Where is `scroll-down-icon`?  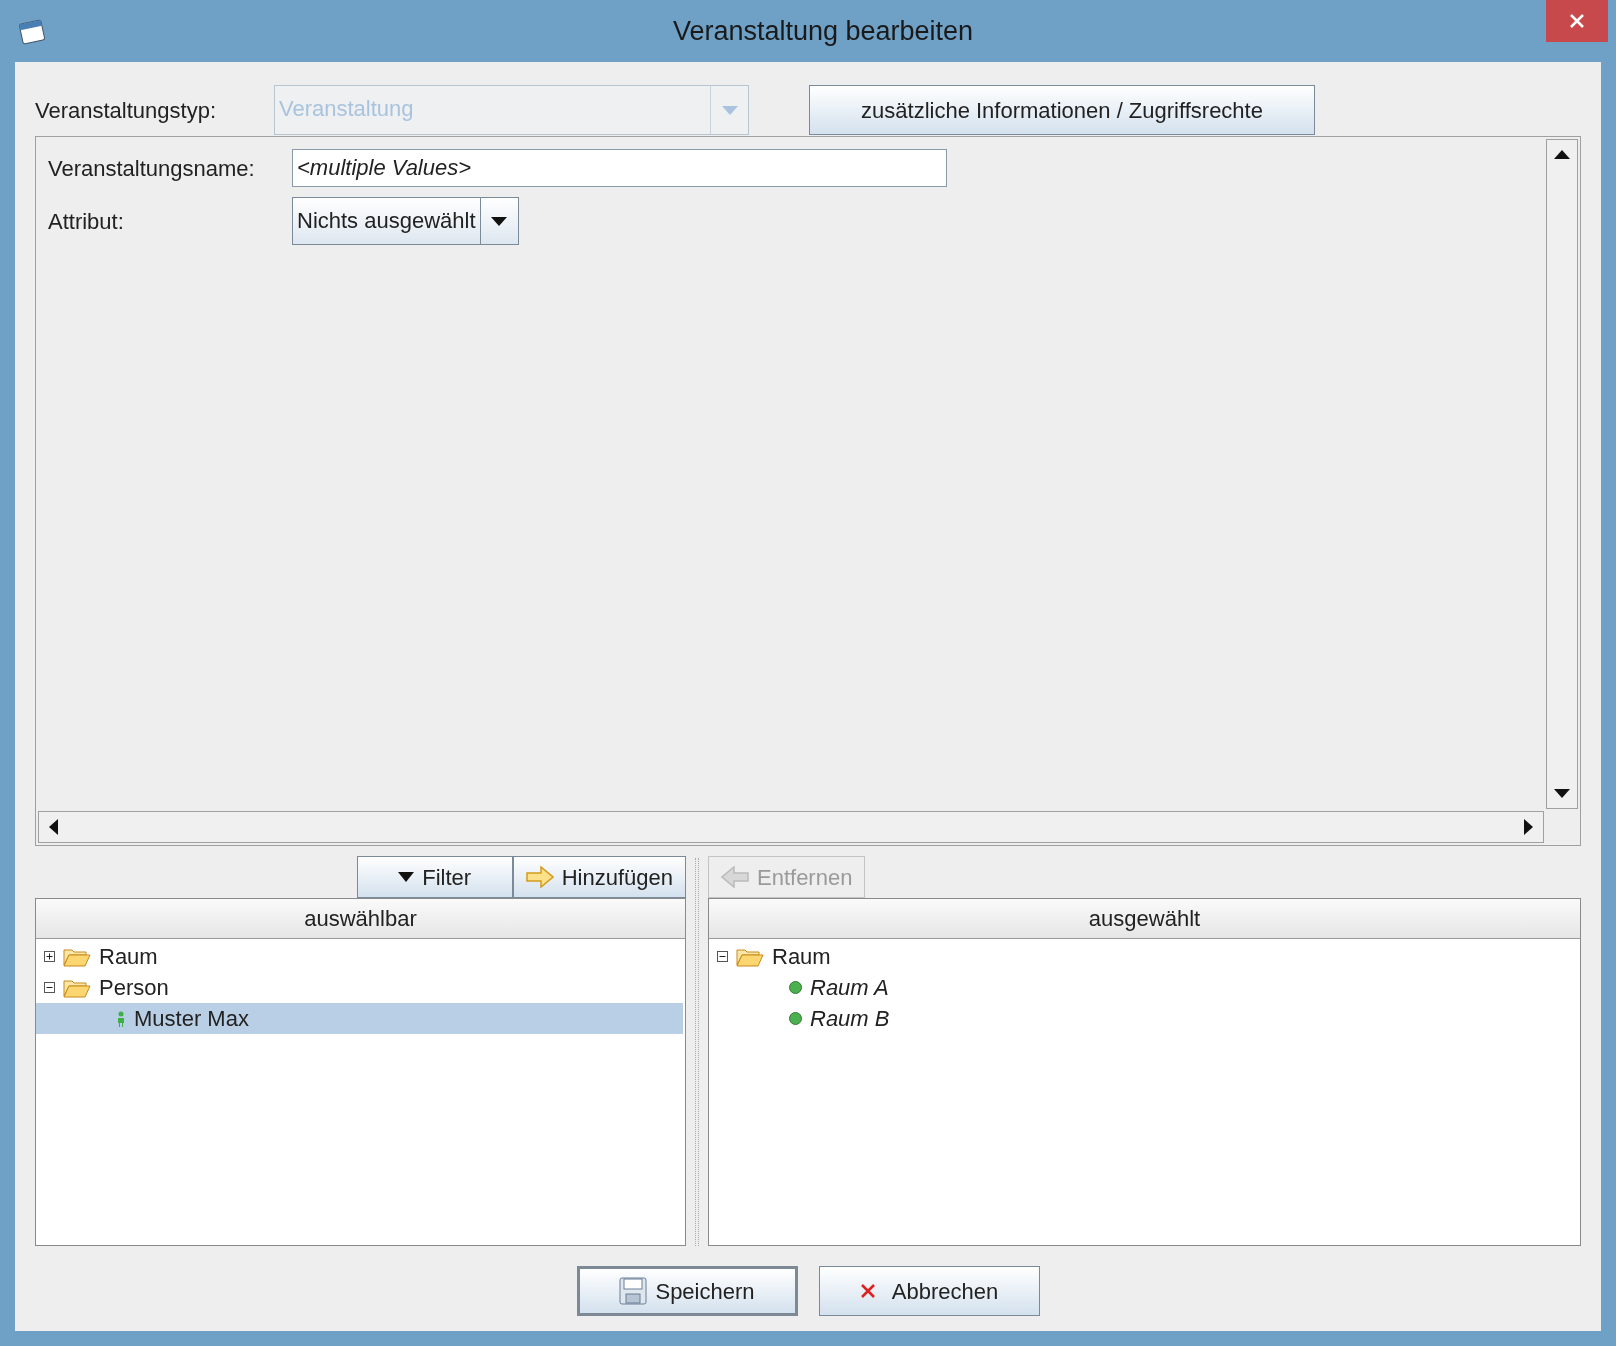
scroll-down-icon is located at coordinates (1562, 793).